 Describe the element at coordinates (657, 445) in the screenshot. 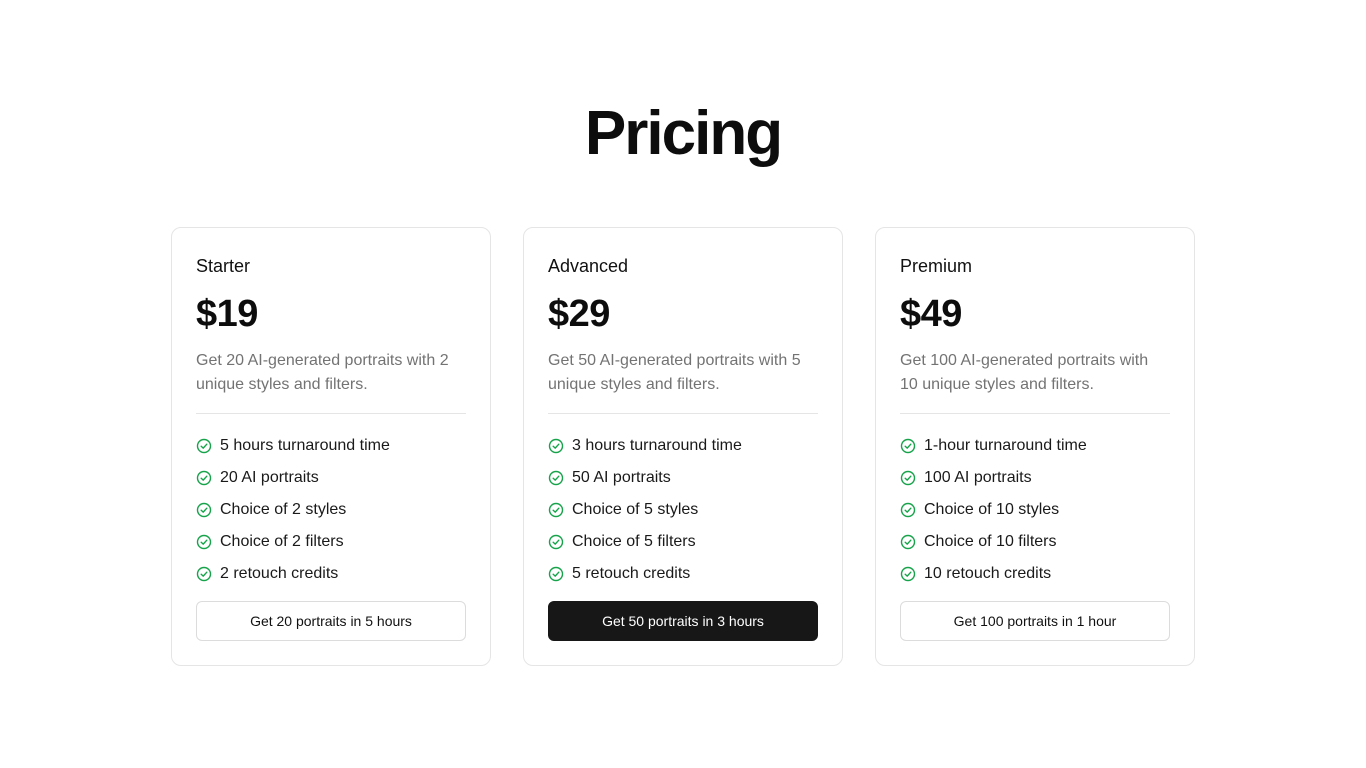

I see `feature-label: 3 hours turnaround time` at that location.